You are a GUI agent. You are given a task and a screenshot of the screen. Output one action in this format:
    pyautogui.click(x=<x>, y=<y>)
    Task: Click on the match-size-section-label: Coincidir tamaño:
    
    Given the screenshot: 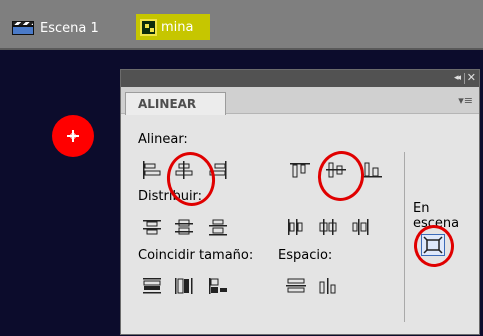 What is the action you would take?
    pyautogui.click(x=196, y=255)
    